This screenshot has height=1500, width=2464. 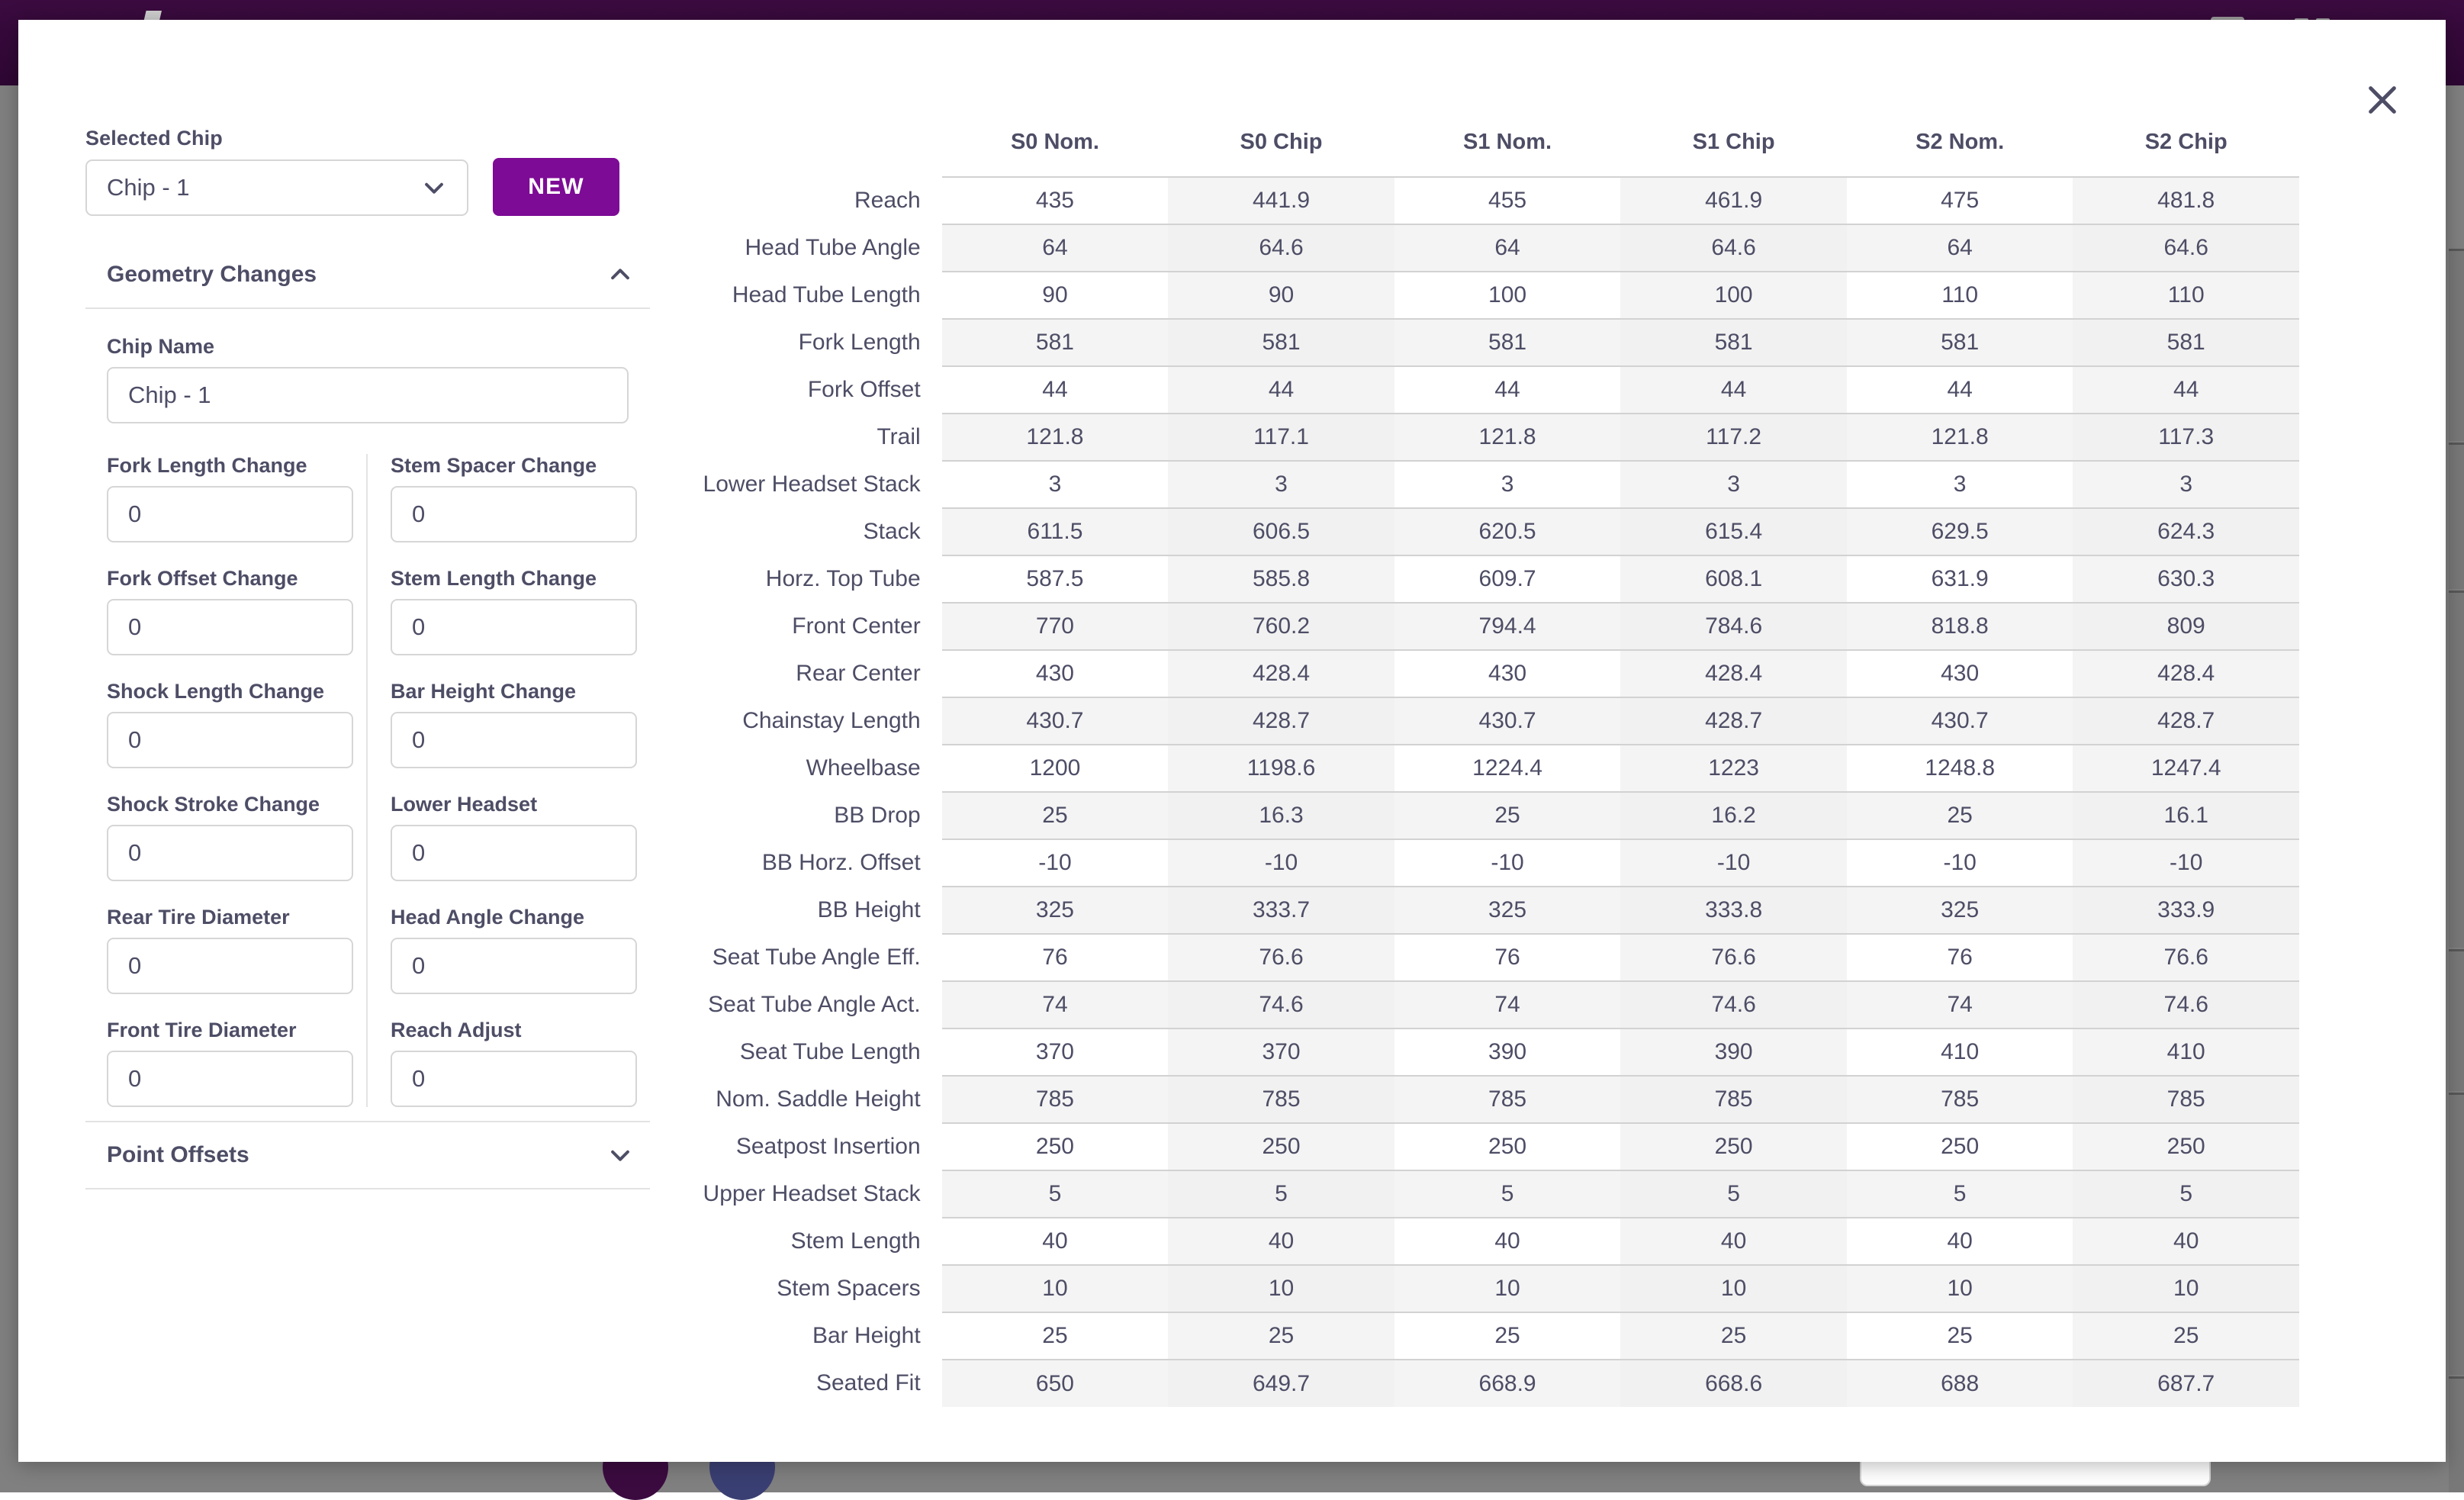 What do you see at coordinates (514, 740) in the screenshot?
I see `bar-height-change-input: 0` at bounding box center [514, 740].